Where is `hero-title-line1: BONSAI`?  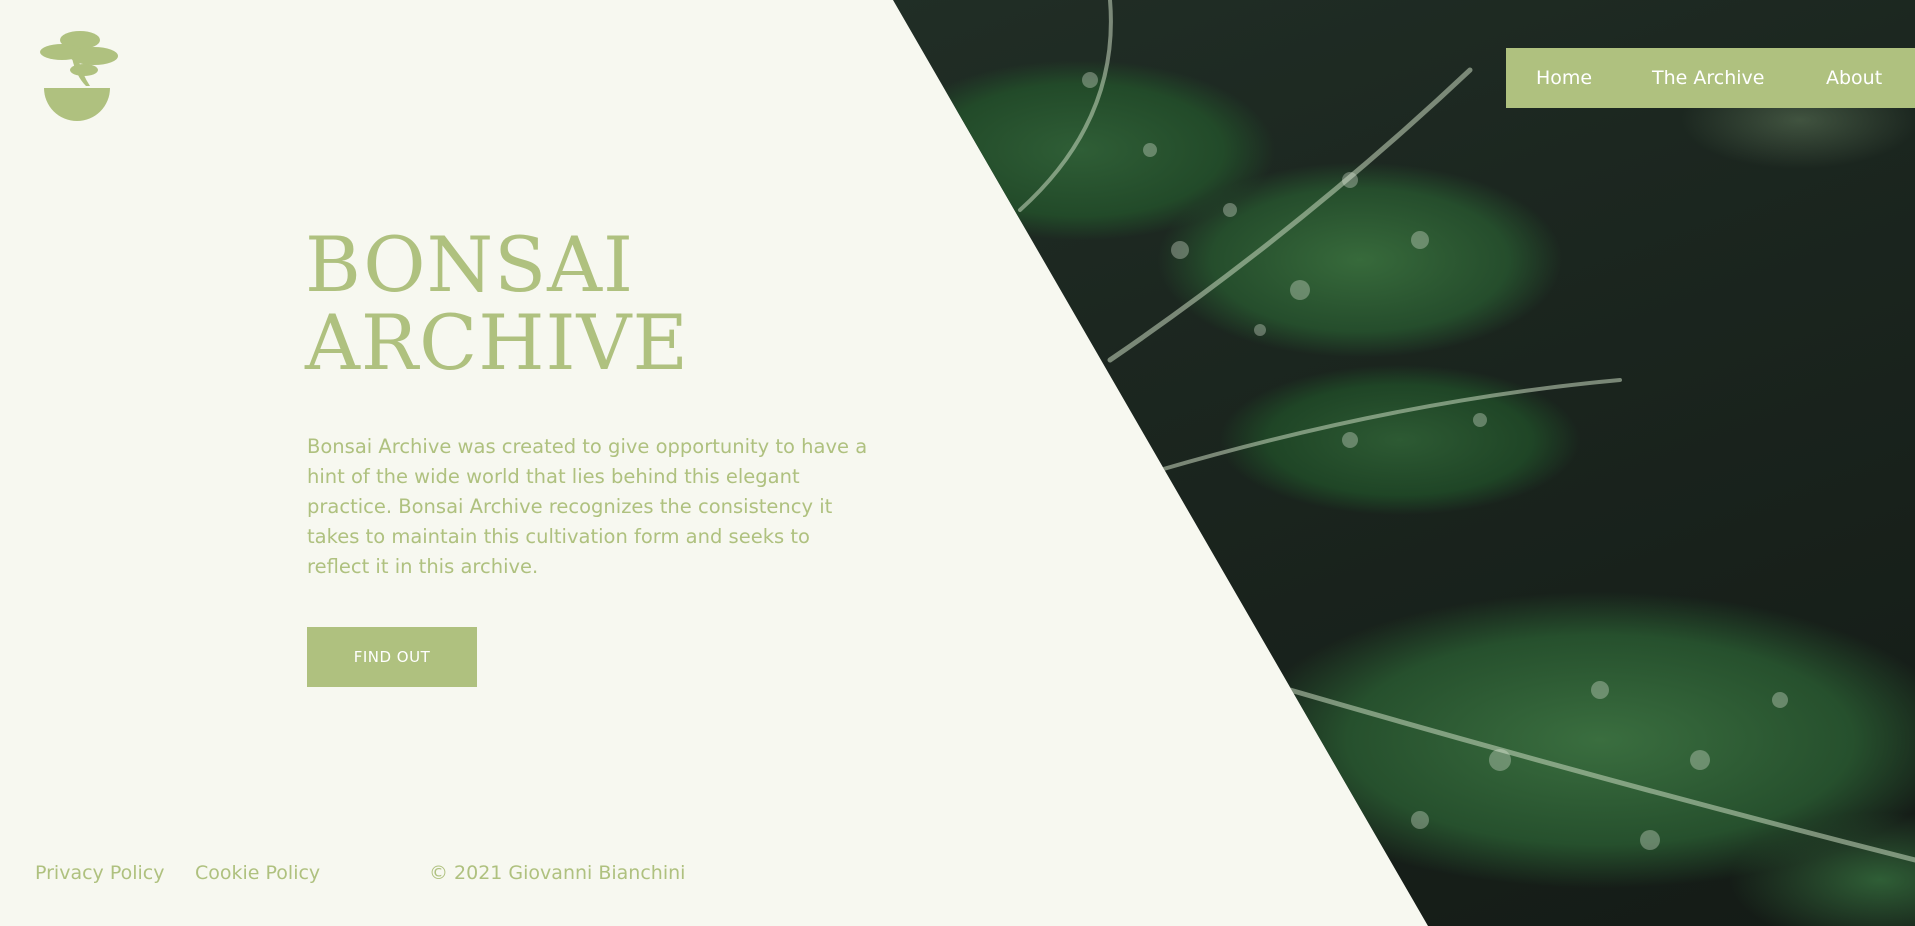 hero-title-line1: BONSAI is located at coordinates (470, 264).